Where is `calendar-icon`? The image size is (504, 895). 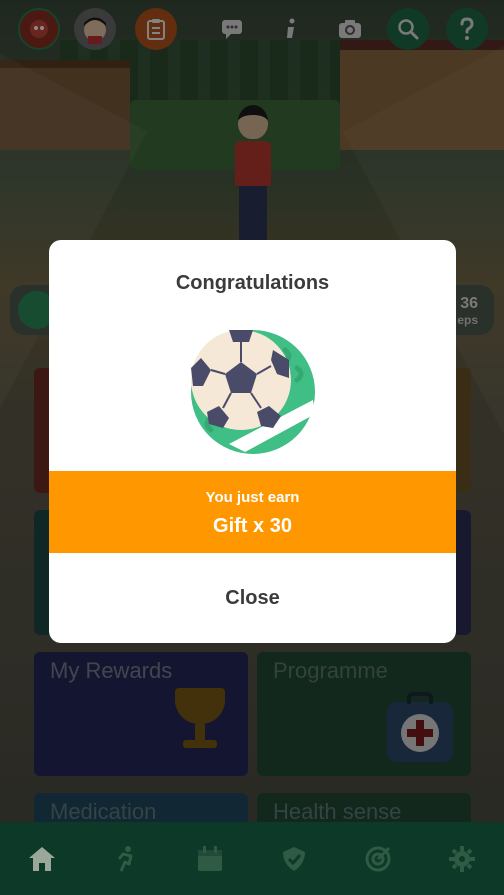
calendar-icon is located at coordinates (210, 859).